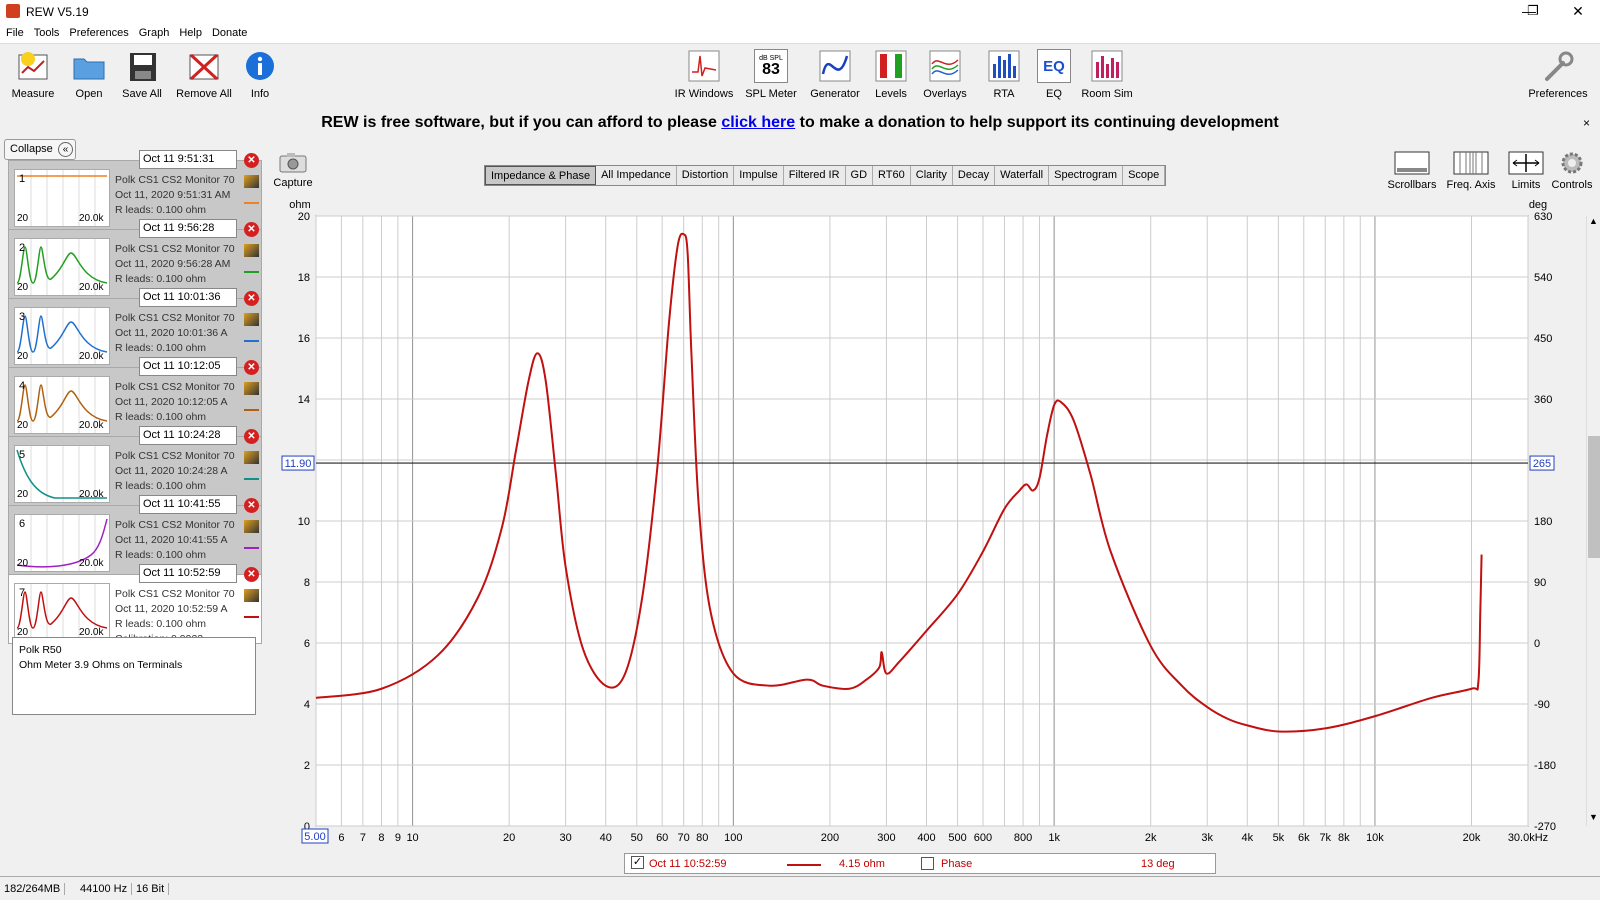 This screenshot has height=900, width=1600. Describe the element at coordinates (1542, 705) in the screenshot. I see `y2-tick-label: -90` at that location.